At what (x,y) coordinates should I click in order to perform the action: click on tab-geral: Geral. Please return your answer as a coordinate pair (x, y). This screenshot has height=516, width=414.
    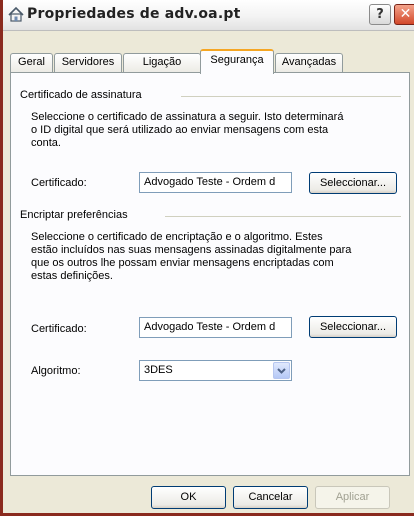
    Looking at the image, I should click on (31, 62).